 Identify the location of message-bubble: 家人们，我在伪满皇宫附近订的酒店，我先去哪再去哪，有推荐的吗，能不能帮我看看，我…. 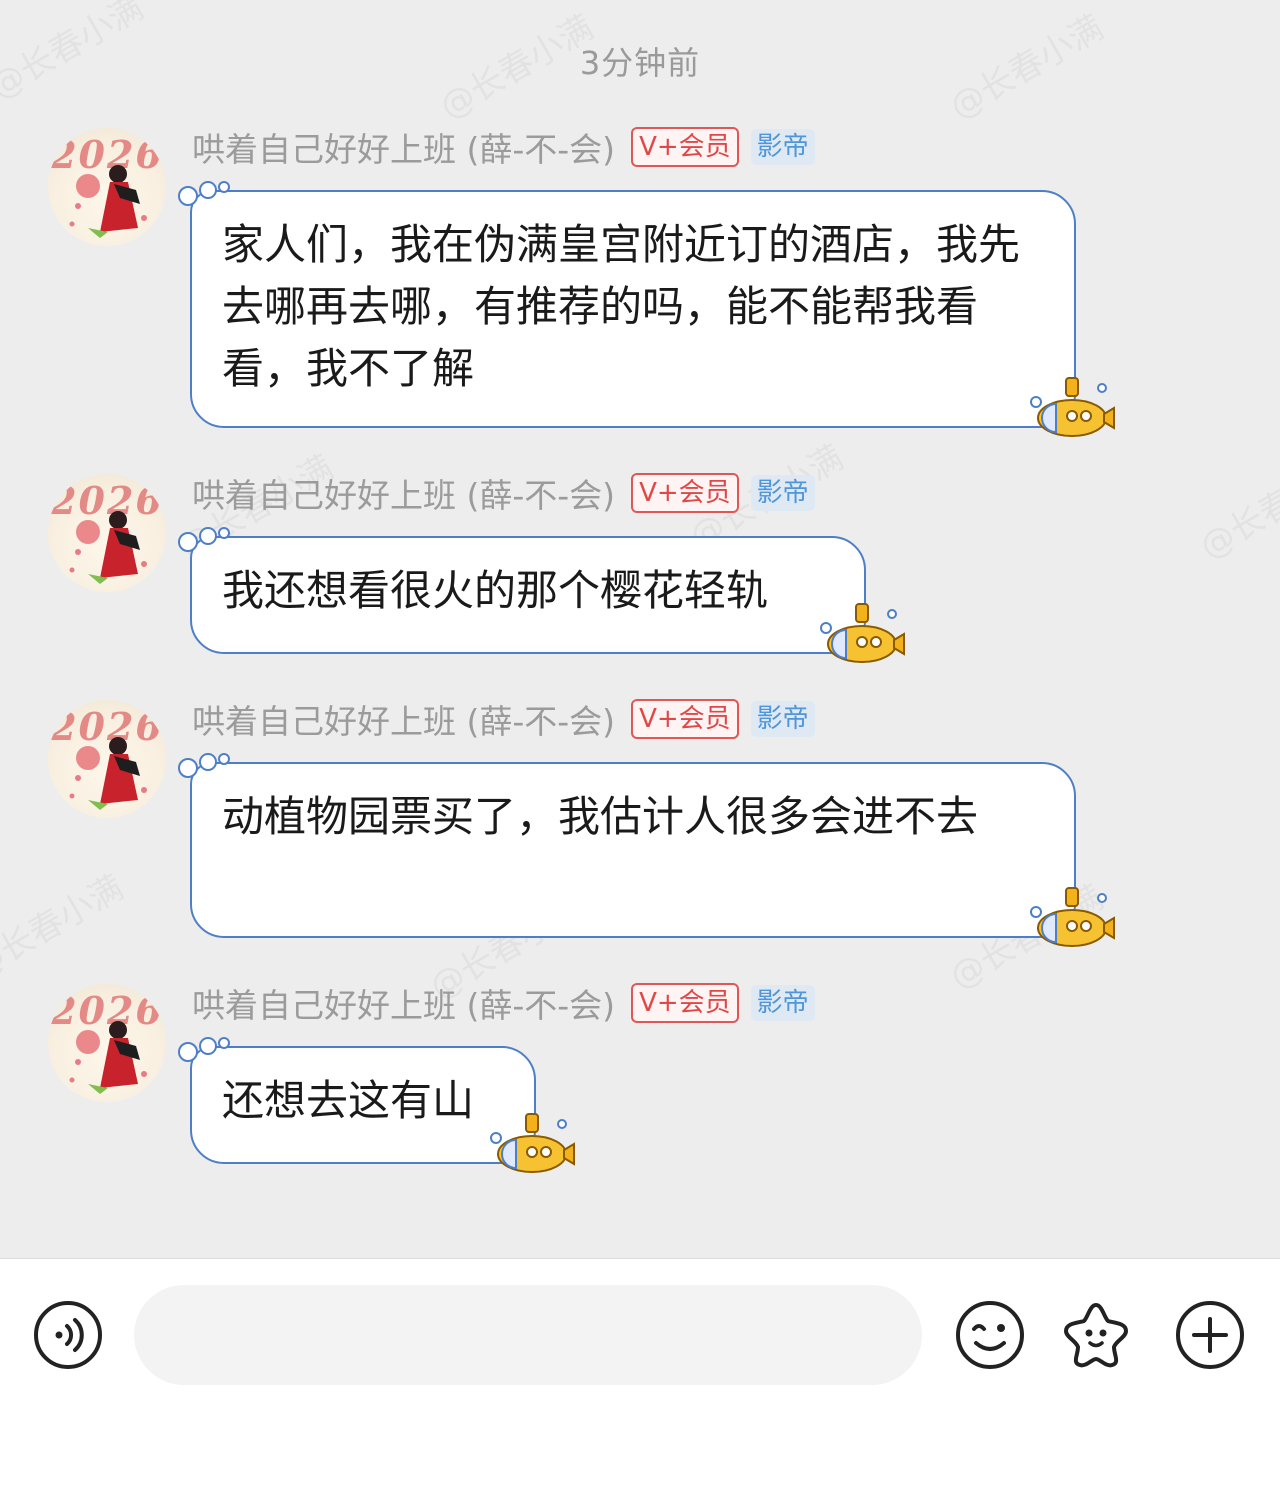
(646, 309).